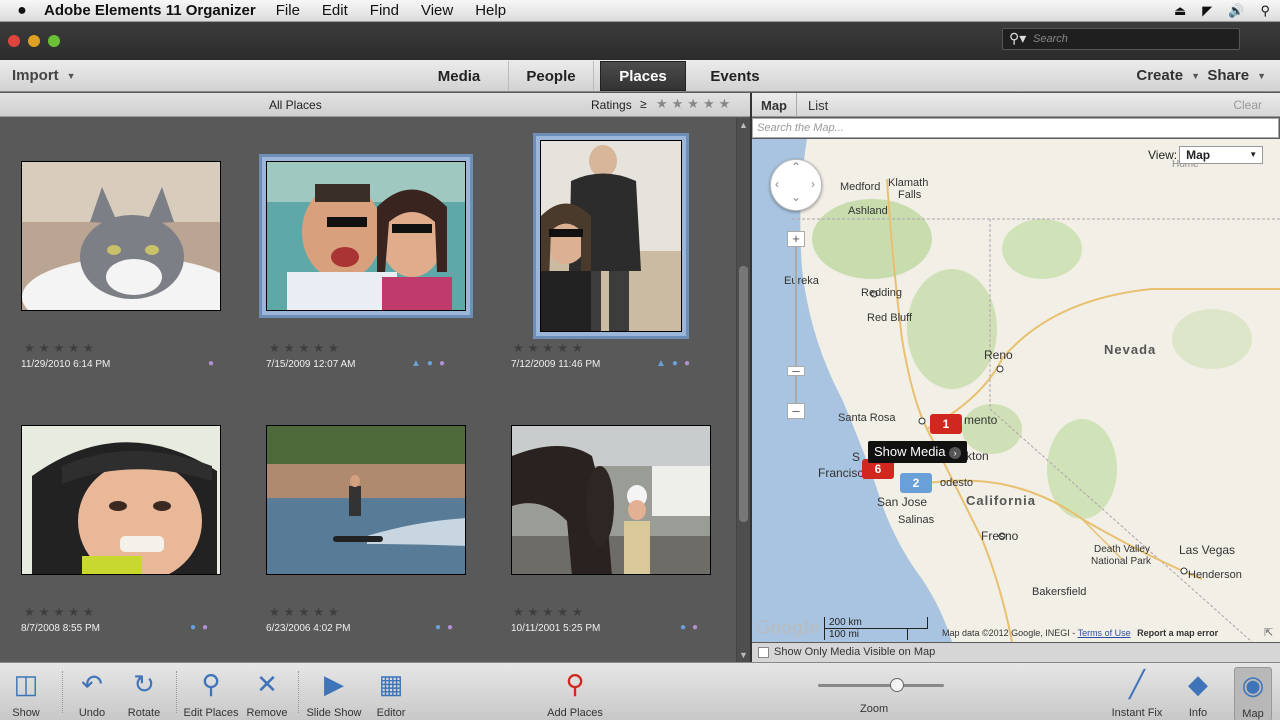  What do you see at coordinates (384, 10) in the screenshot?
I see `menu-find: Find` at bounding box center [384, 10].